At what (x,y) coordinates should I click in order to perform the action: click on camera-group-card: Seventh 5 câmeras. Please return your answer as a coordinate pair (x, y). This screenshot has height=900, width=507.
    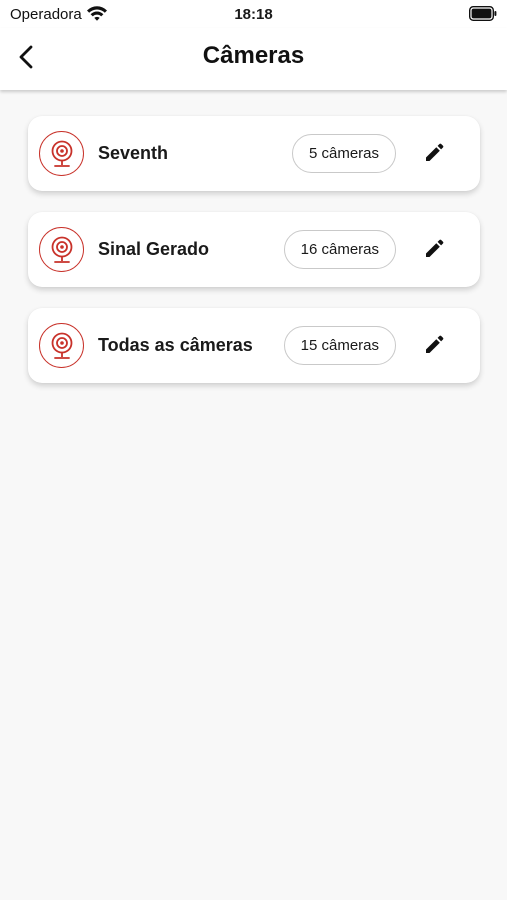
    Looking at the image, I should click on (254, 153).